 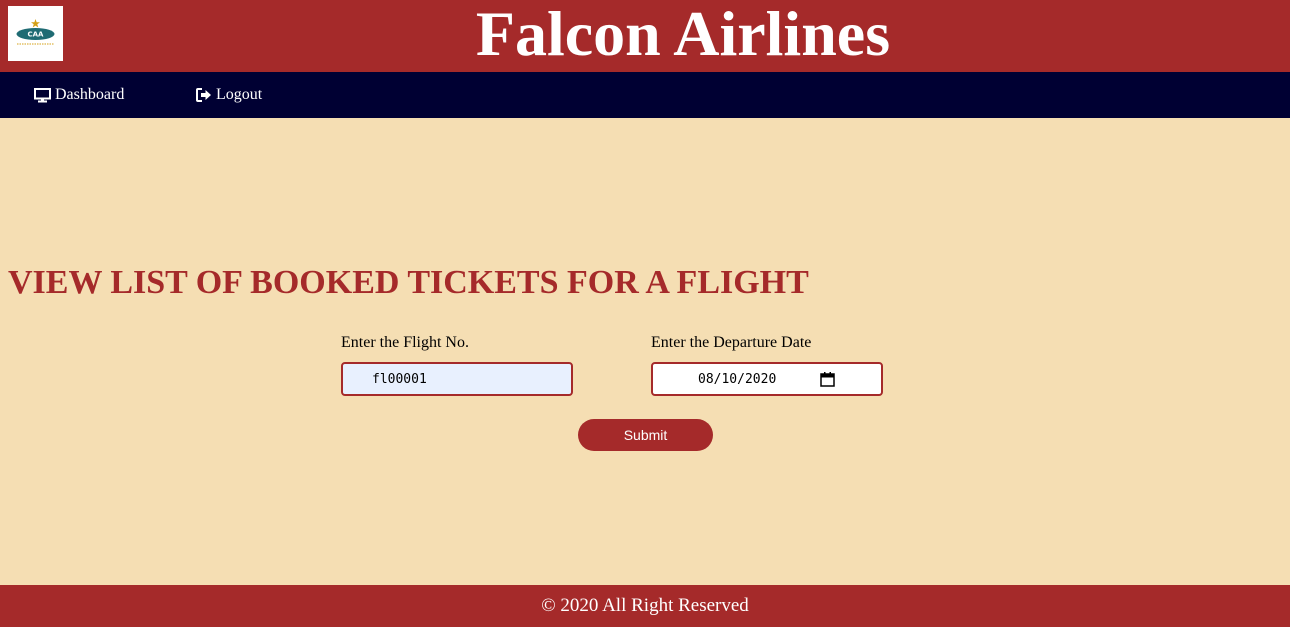 I want to click on calendar-icon, so click(x=827, y=379).